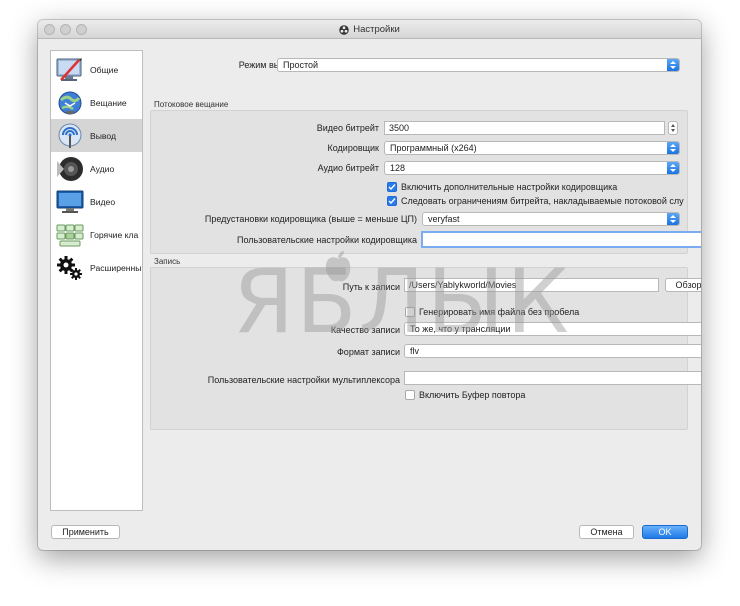 The width and height of the screenshot is (740, 606). I want to click on sidebar-item-hotkeys: Горячие кла, so click(96, 234).